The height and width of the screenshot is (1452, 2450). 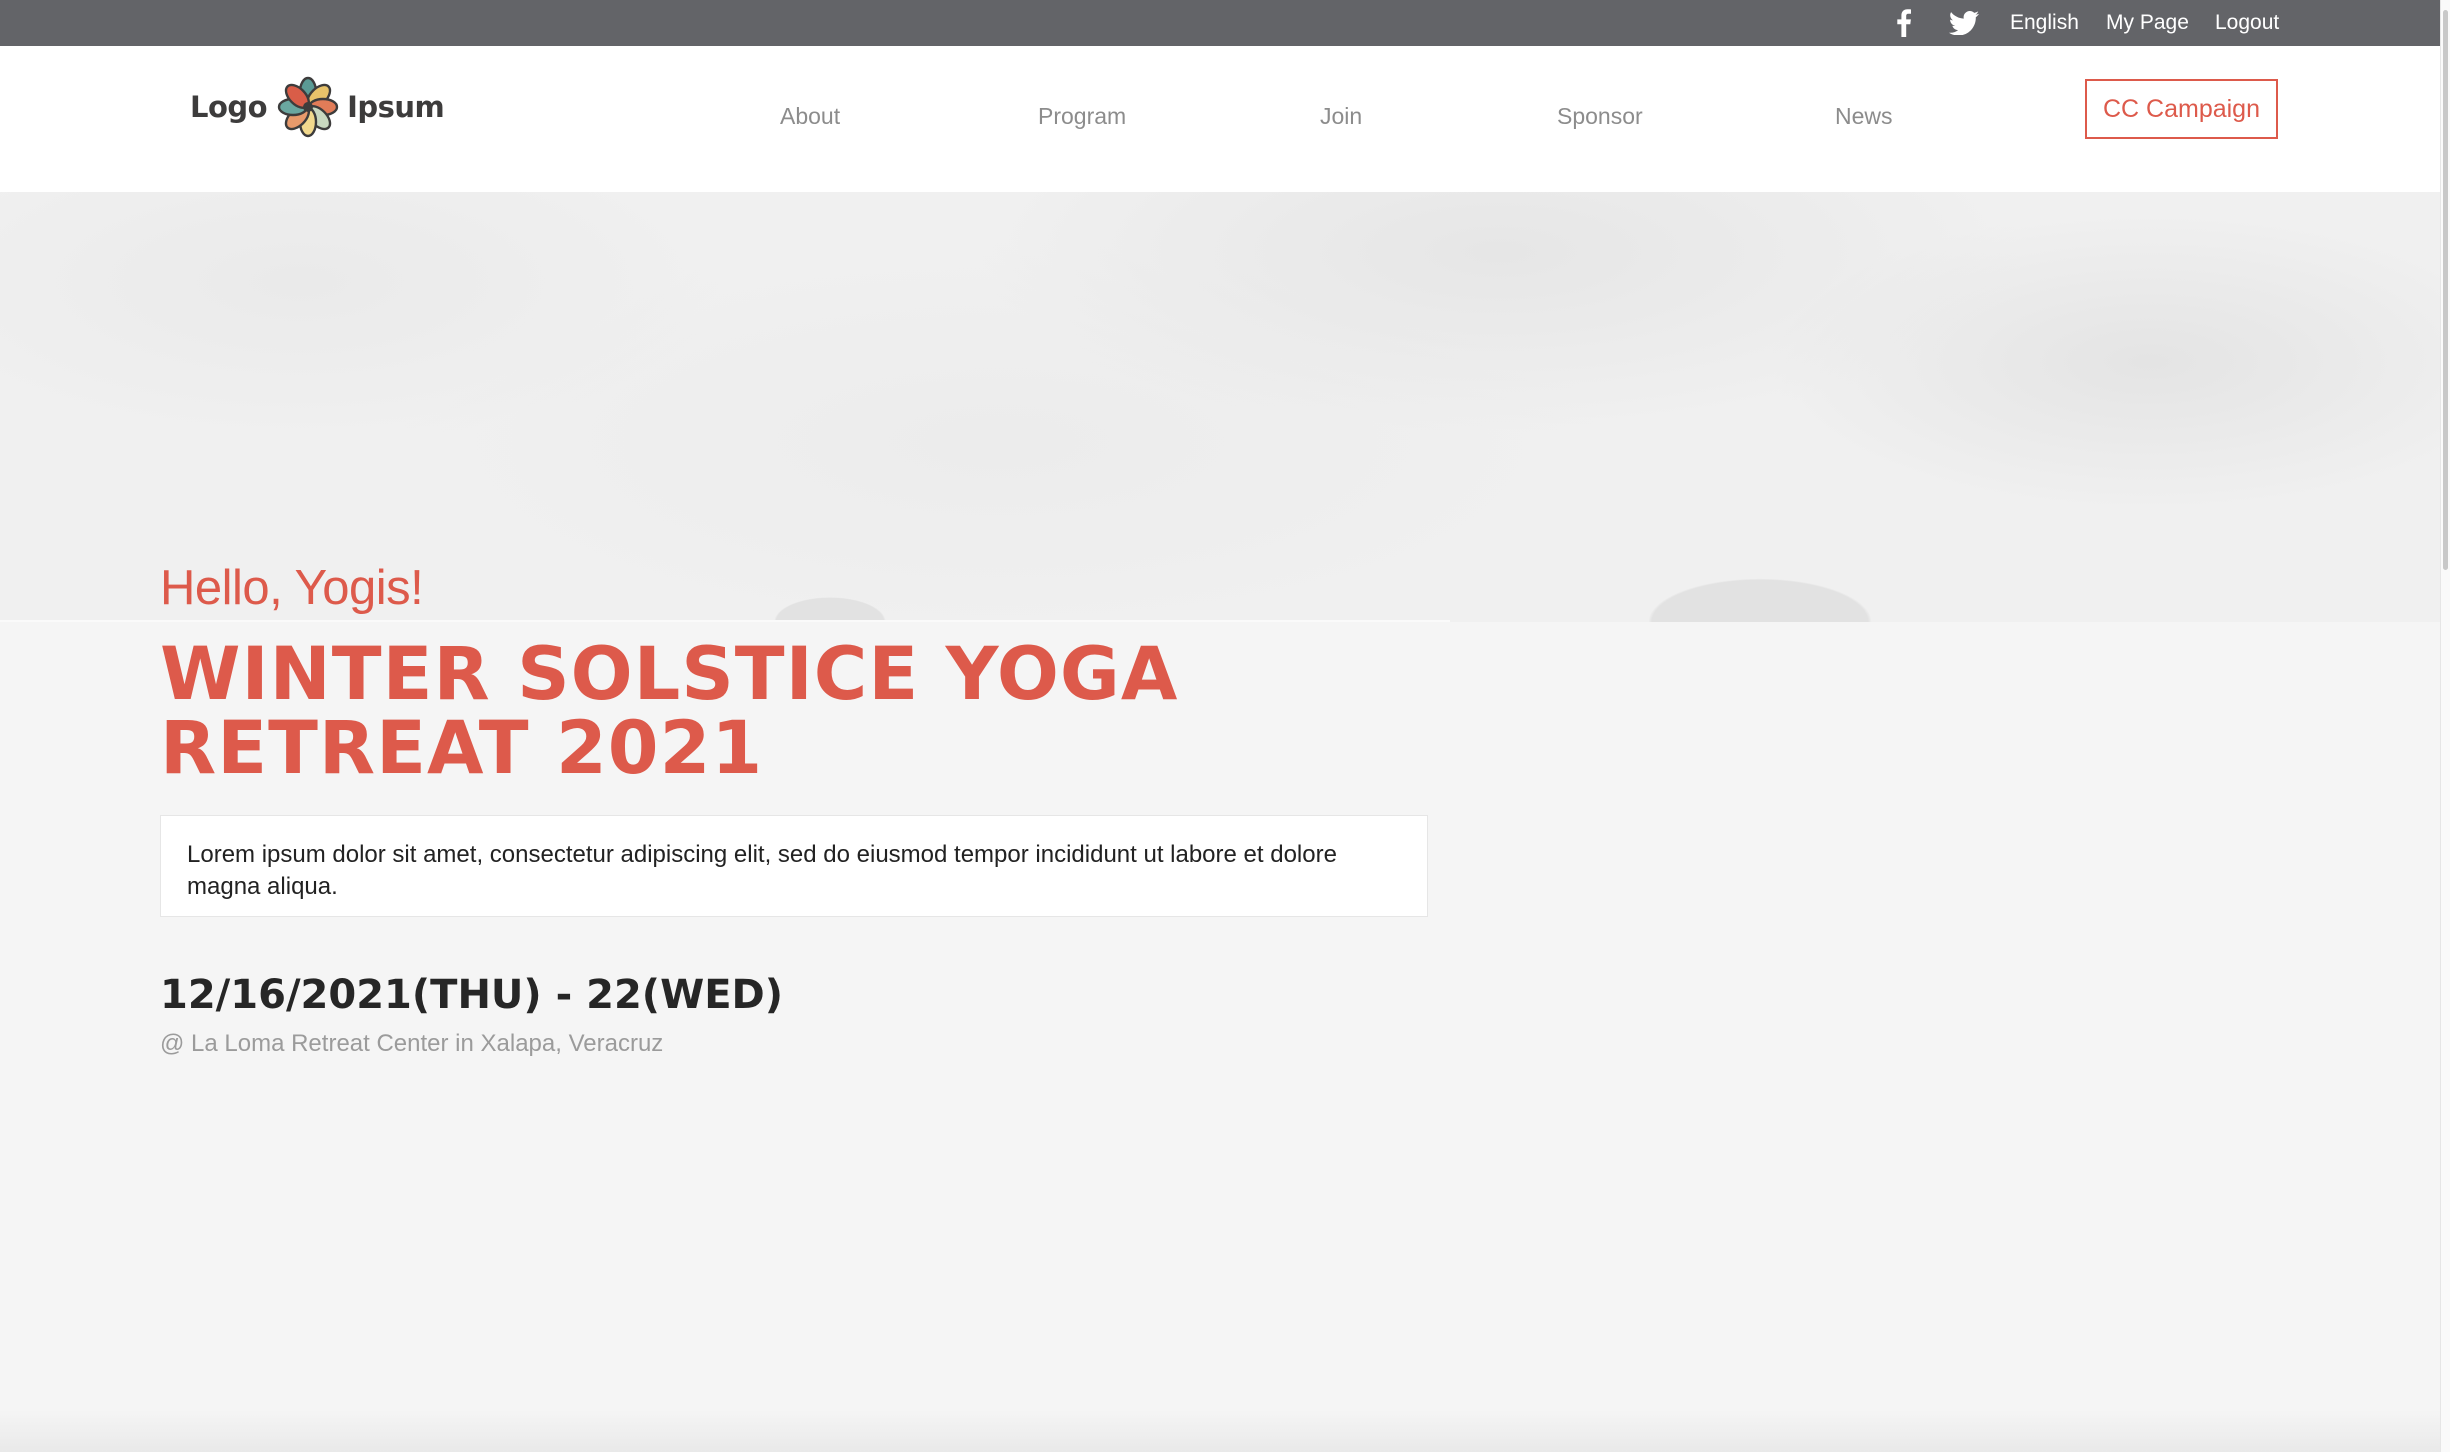 I want to click on language-selector: English, so click(x=2044, y=23).